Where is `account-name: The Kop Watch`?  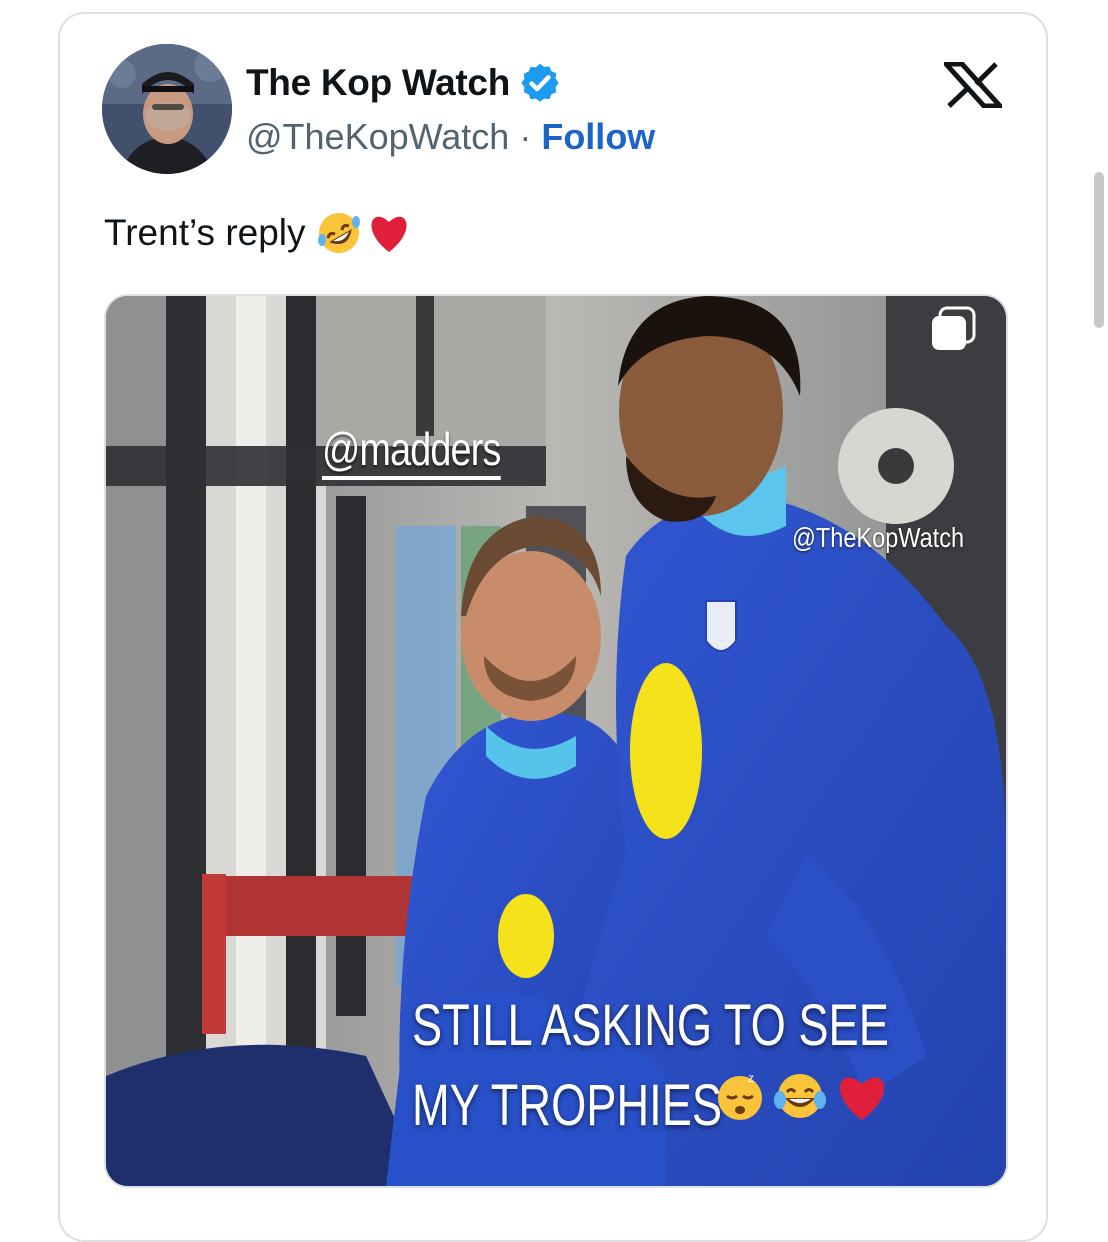
account-name: The Kop Watch is located at coordinates (378, 83).